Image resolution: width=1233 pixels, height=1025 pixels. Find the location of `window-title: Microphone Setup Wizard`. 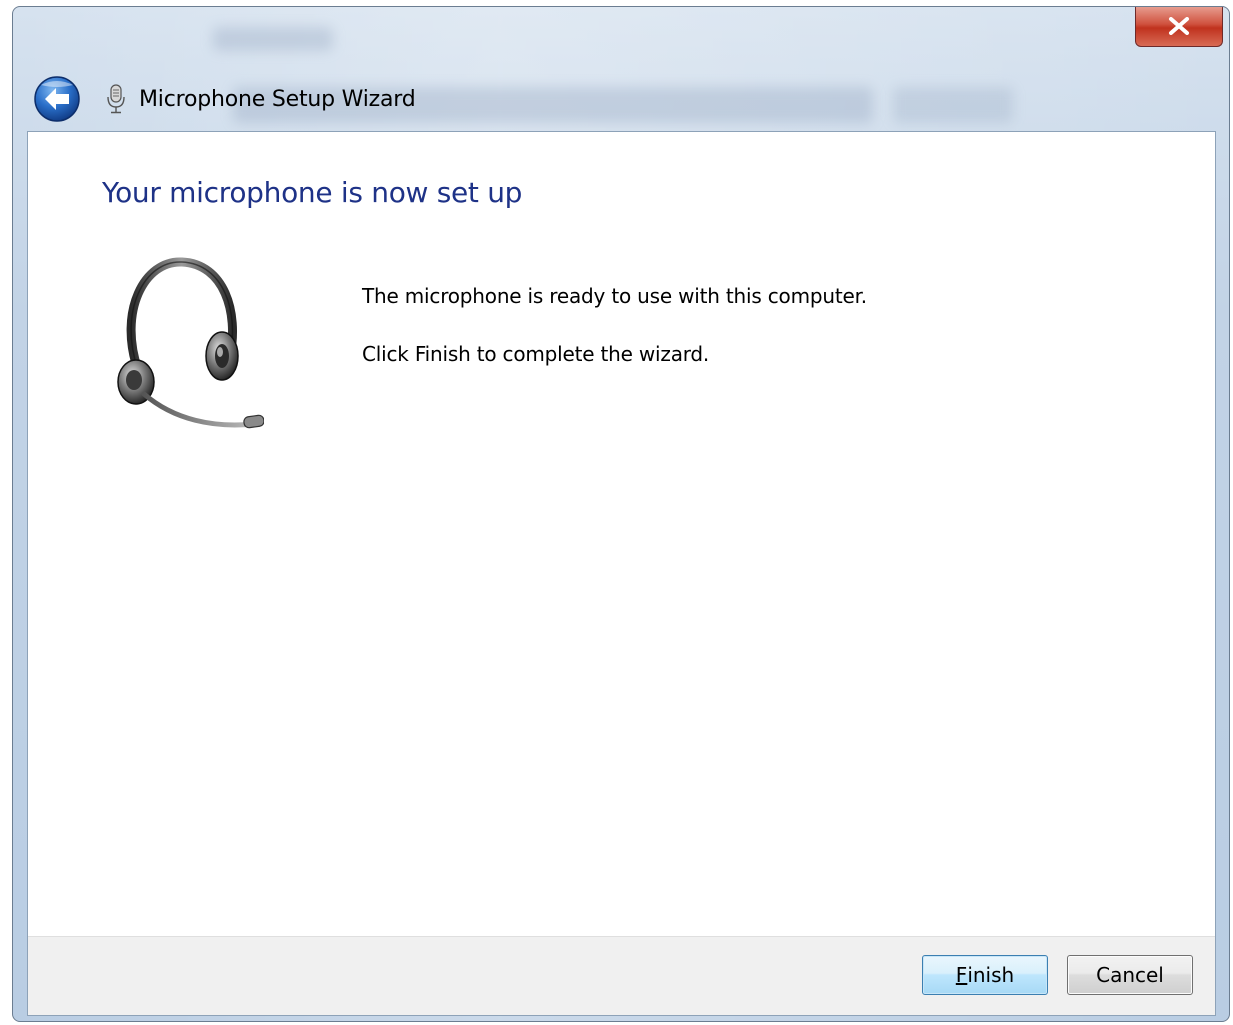

window-title: Microphone Setup Wizard is located at coordinates (277, 99).